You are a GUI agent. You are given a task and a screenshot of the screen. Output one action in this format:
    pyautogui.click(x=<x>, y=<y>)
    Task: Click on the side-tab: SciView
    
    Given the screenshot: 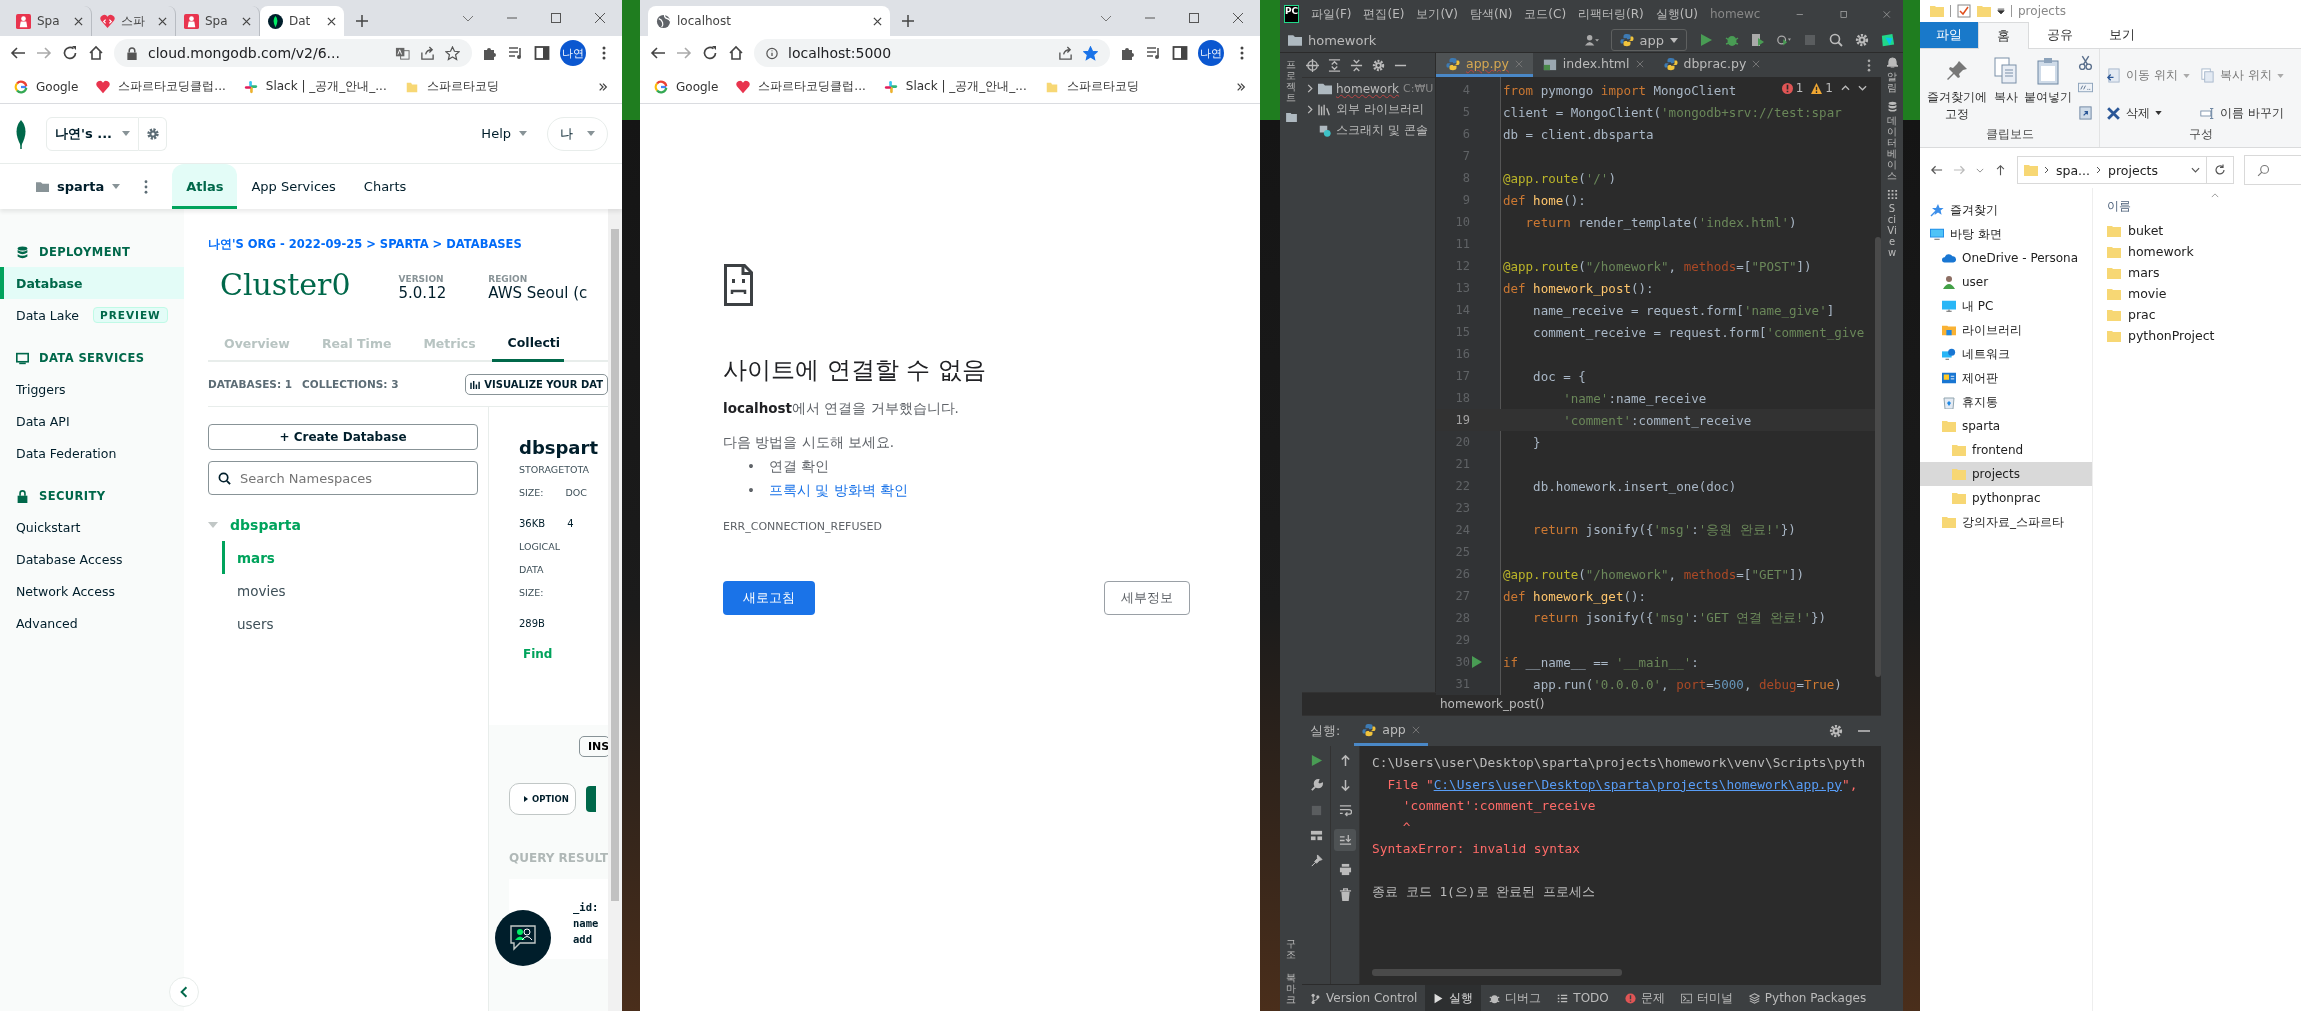 What is the action you would take?
    pyautogui.click(x=1892, y=230)
    